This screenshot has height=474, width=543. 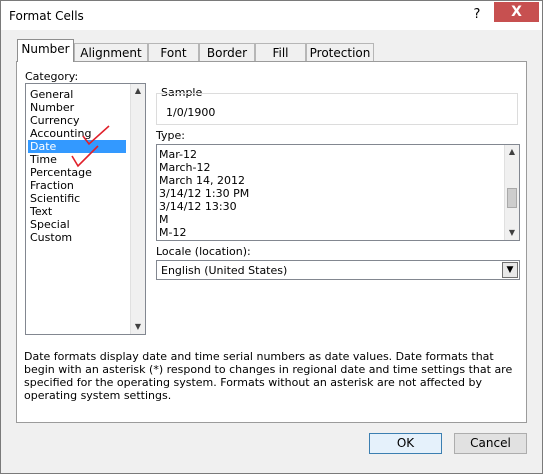 What do you see at coordinates (111, 52) in the screenshot?
I see `tab-alignment: Alignment` at bounding box center [111, 52].